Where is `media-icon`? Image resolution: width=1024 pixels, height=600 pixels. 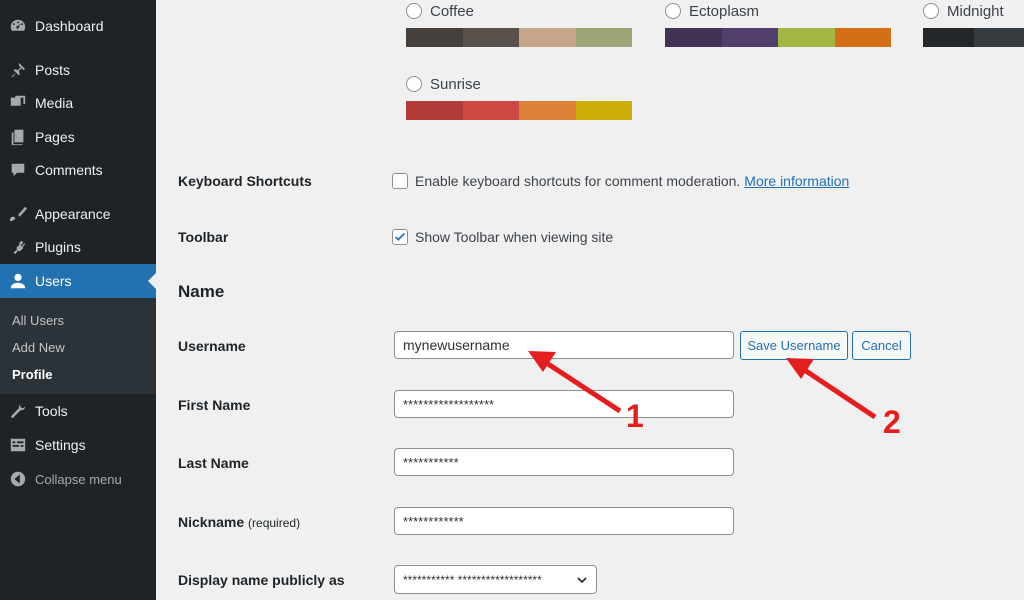
media-icon is located at coordinates (18, 103).